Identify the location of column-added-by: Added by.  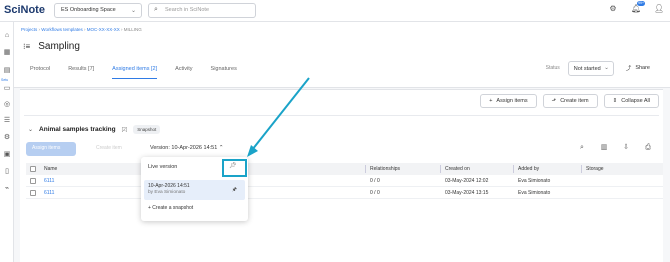
(528, 169).